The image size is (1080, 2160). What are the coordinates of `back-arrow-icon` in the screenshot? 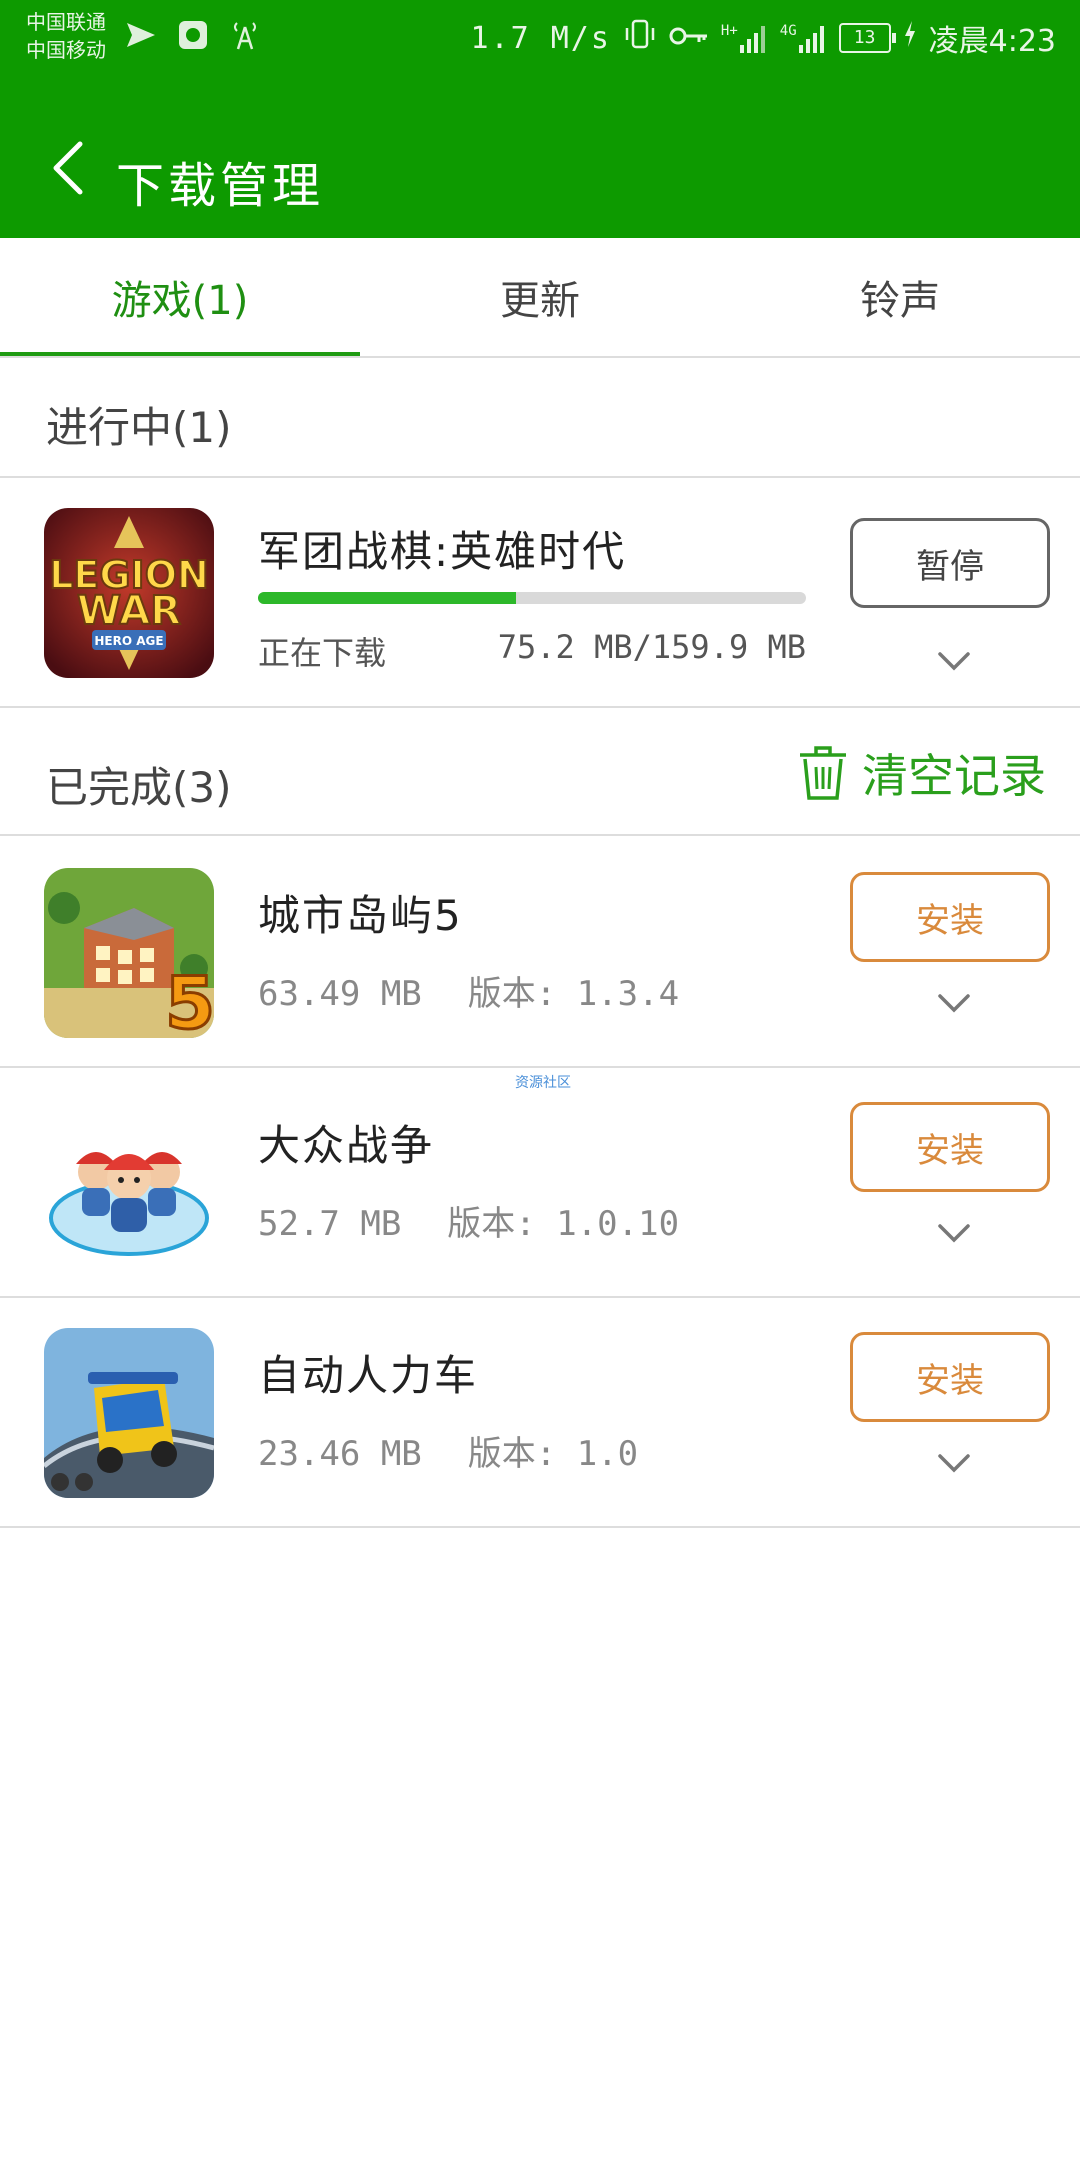 It's located at (68, 168).